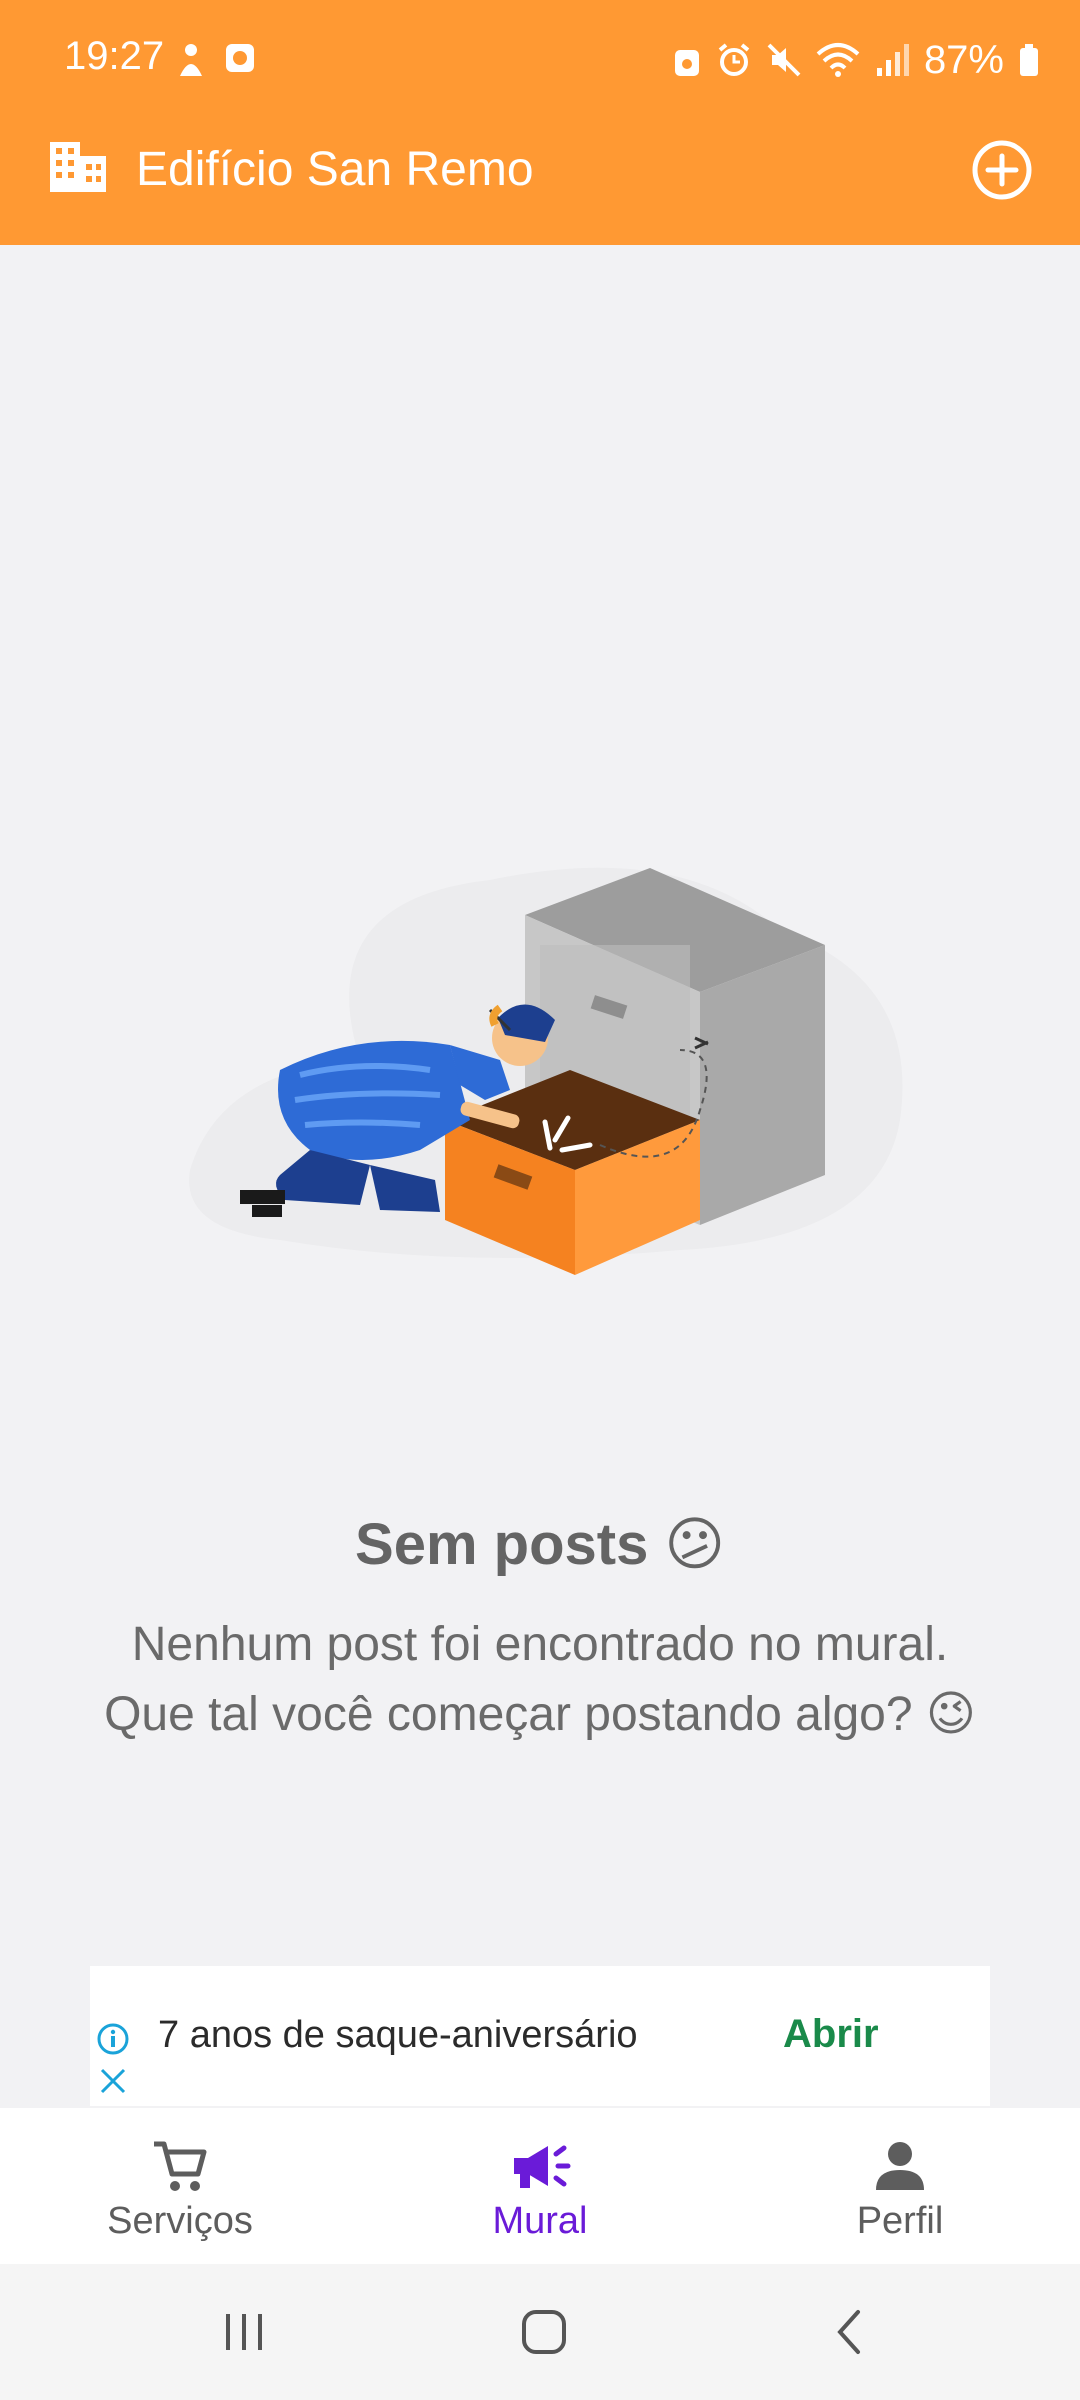 The image size is (1080, 2400). What do you see at coordinates (335, 169) in the screenshot?
I see `page-title: Edifício San Remo` at bounding box center [335, 169].